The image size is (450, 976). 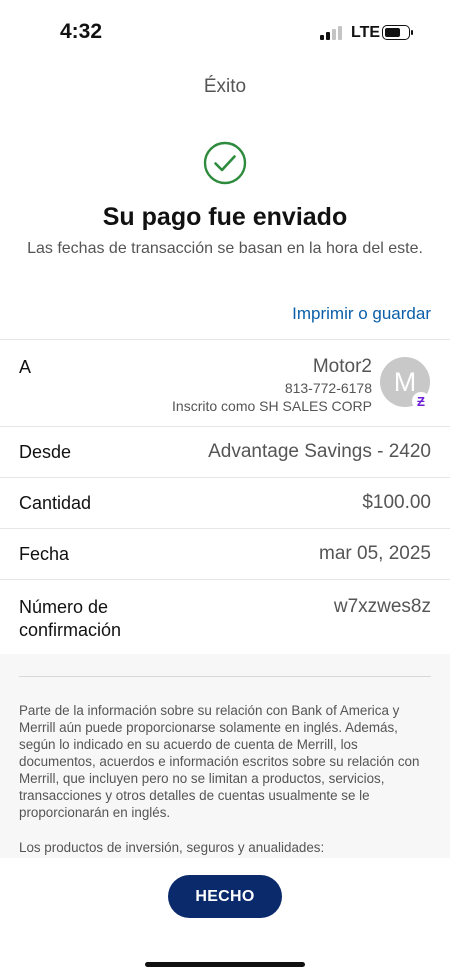 What do you see at coordinates (342, 366) in the screenshot?
I see `payee-name: Motor2` at bounding box center [342, 366].